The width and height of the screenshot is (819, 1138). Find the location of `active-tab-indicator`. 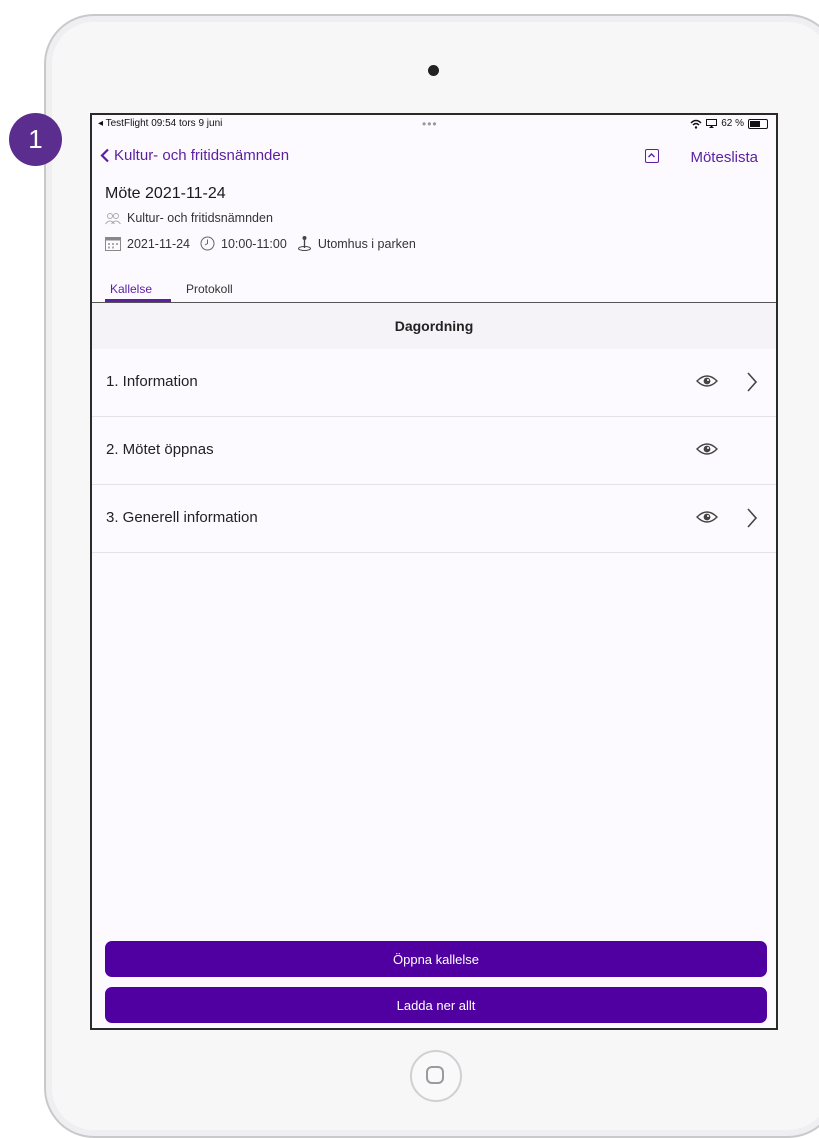

active-tab-indicator is located at coordinates (138, 300).